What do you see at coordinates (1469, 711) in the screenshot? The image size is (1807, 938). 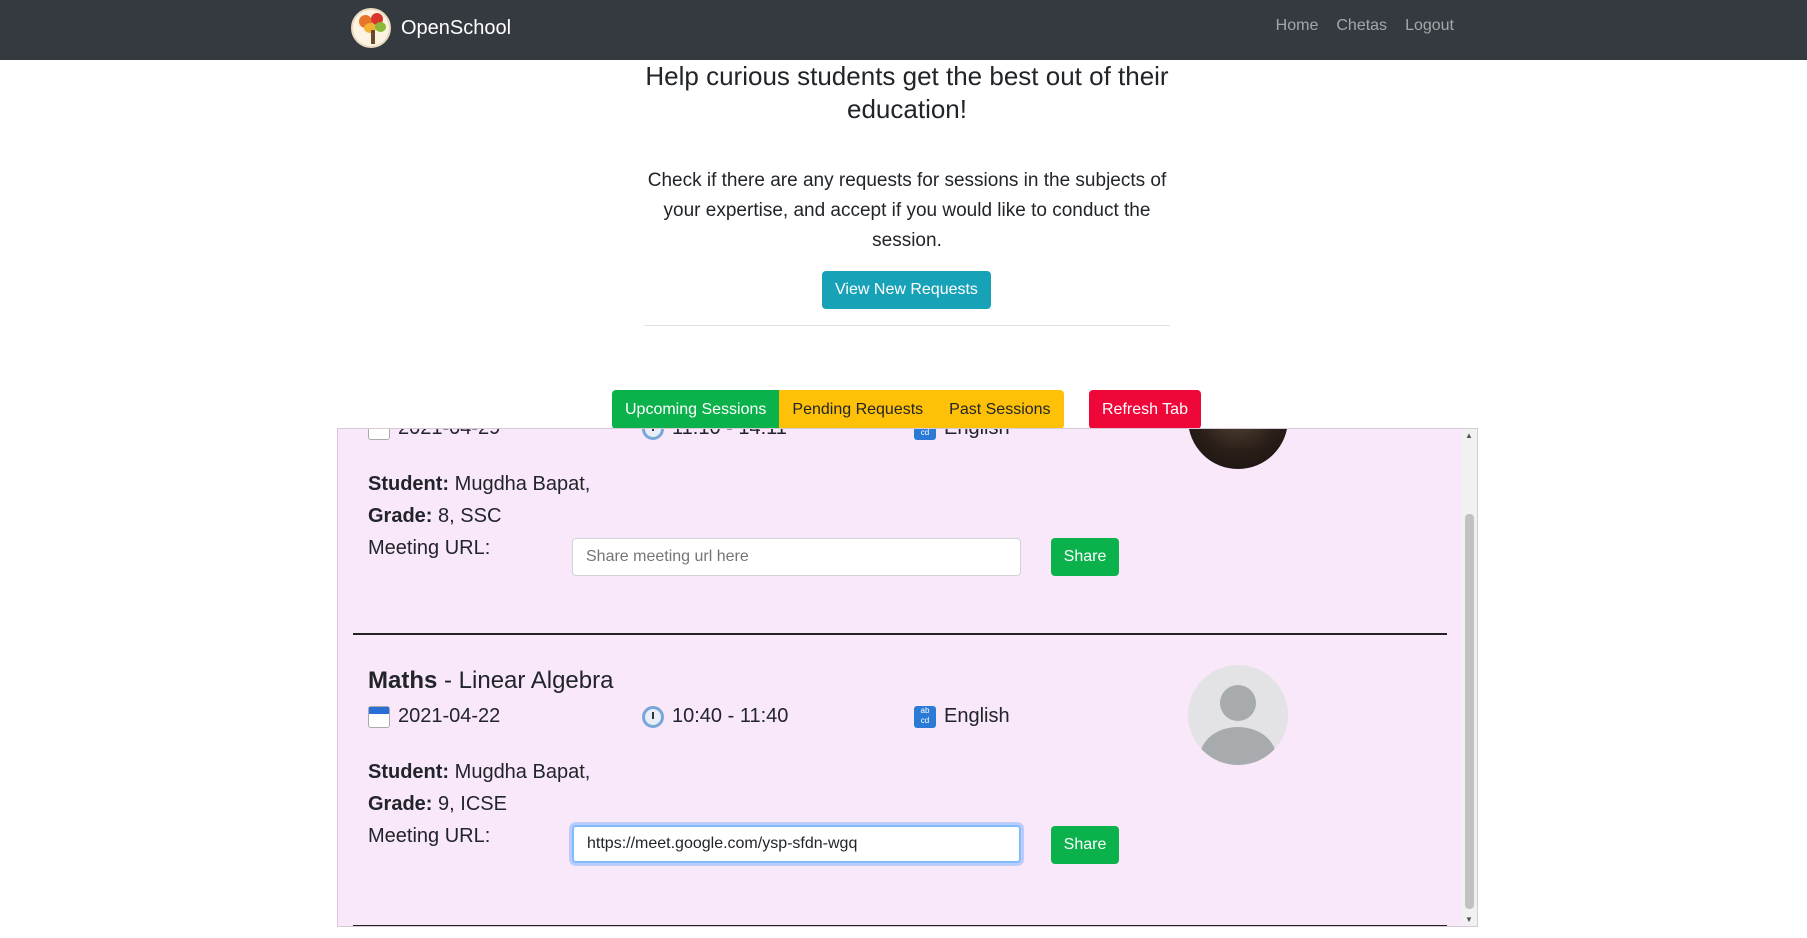 I see `scroll-thumb` at bounding box center [1469, 711].